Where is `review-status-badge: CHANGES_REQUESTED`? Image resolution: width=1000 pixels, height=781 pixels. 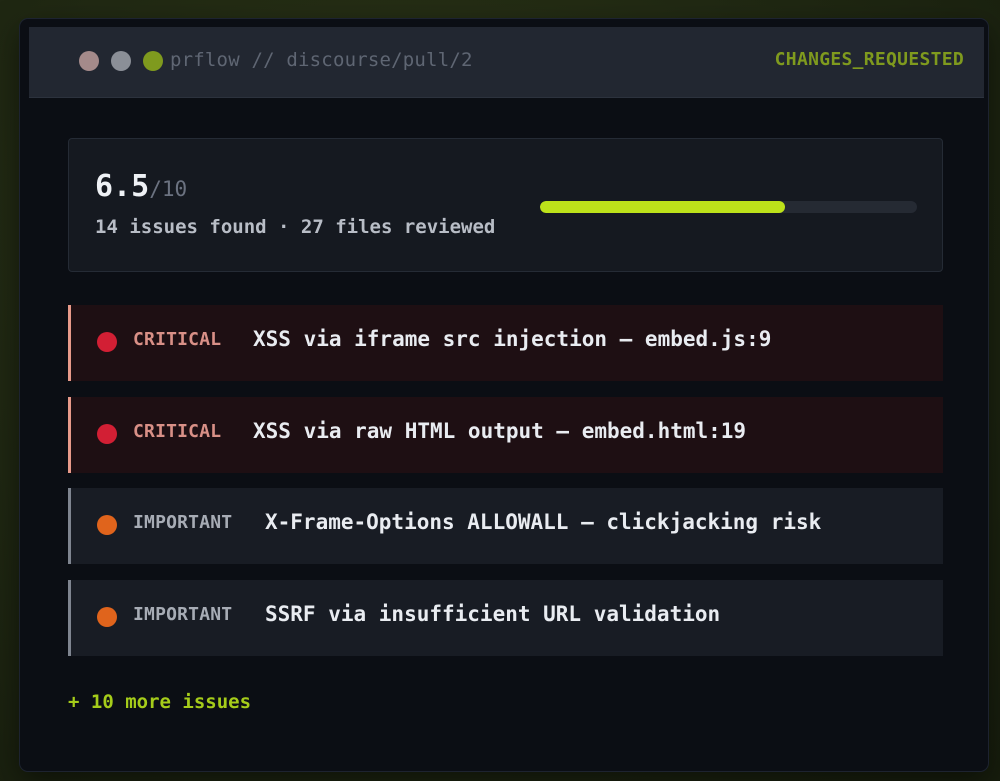
review-status-badge: CHANGES_REQUESTED is located at coordinates (869, 59).